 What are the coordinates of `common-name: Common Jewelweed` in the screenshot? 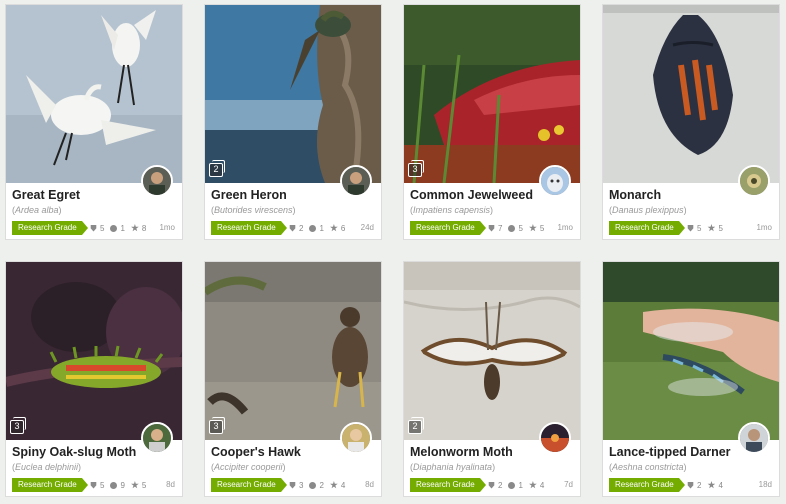 It's located at (474, 195).